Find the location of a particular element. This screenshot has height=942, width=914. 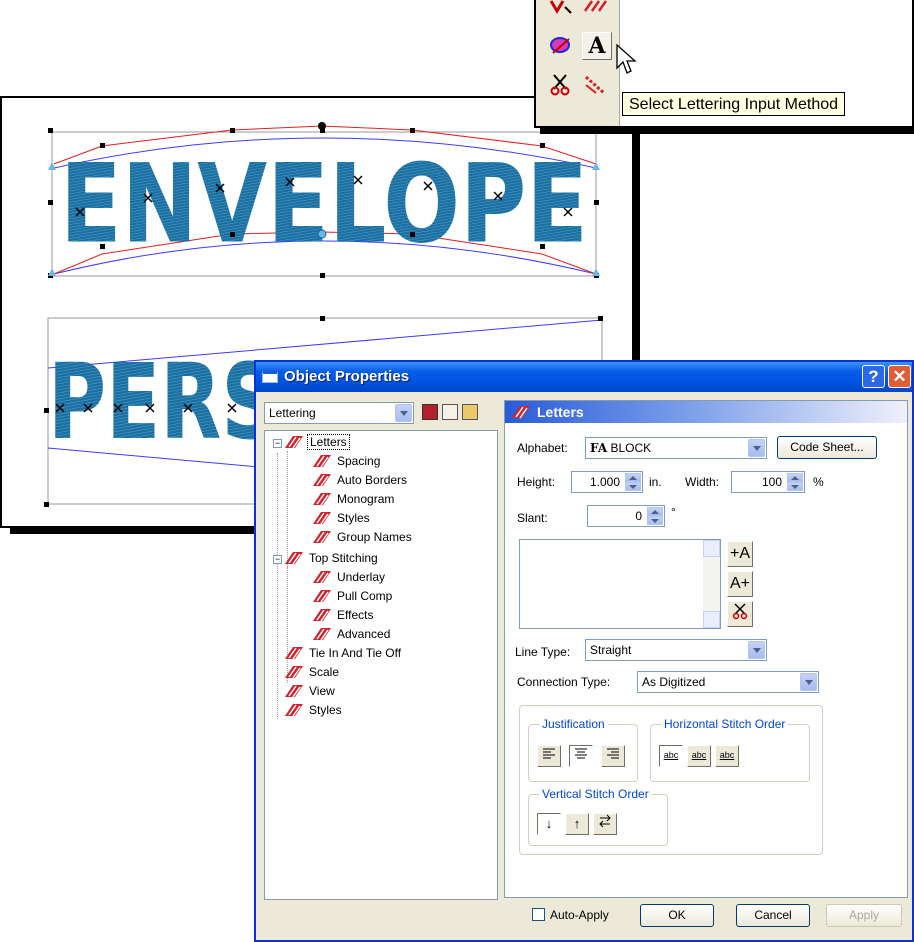

tree-item-label: Underlay is located at coordinates (361, 577).